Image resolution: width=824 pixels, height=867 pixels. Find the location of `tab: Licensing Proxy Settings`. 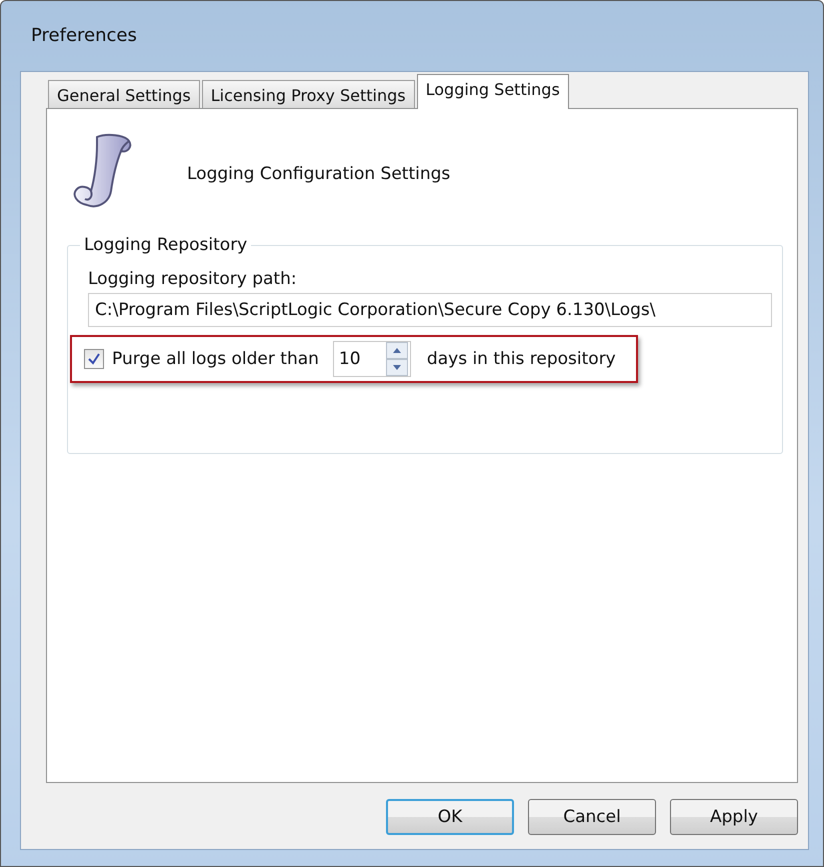

tab: Licensing Proxy Settings is located at coordinates (308, 94).